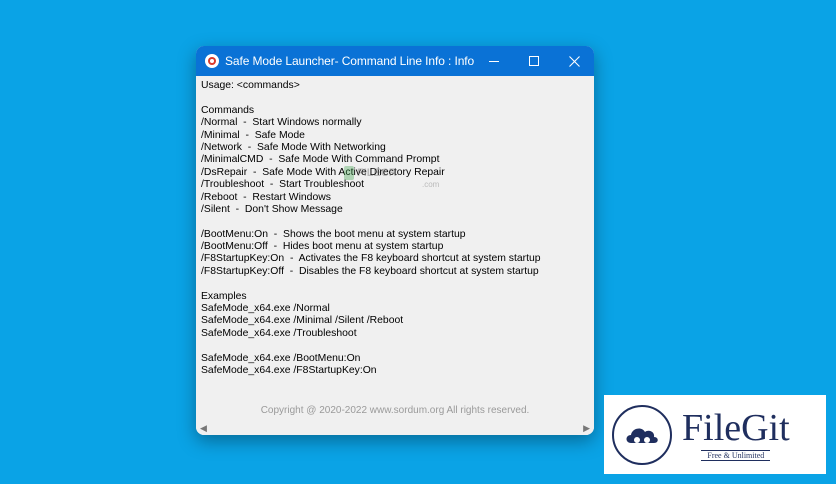 The width and height of the screenshot is (836, 484). Describe the element at coordinates (736, 428) in the screenshot. I see `filegit-brand: FileGit` at that location.